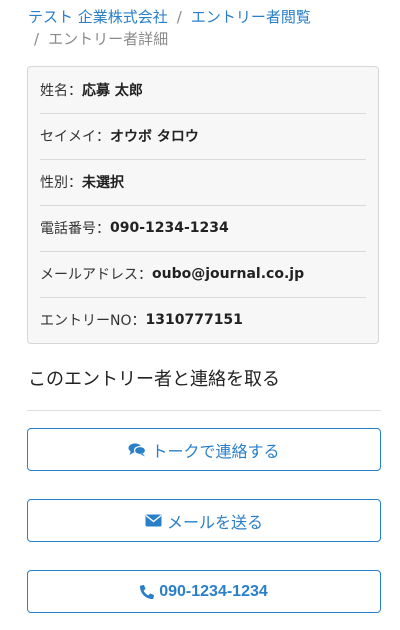  Describe the element at coordinates (61, 91) in the screenshot. I see `info-label-name: 姓名：` at that location.